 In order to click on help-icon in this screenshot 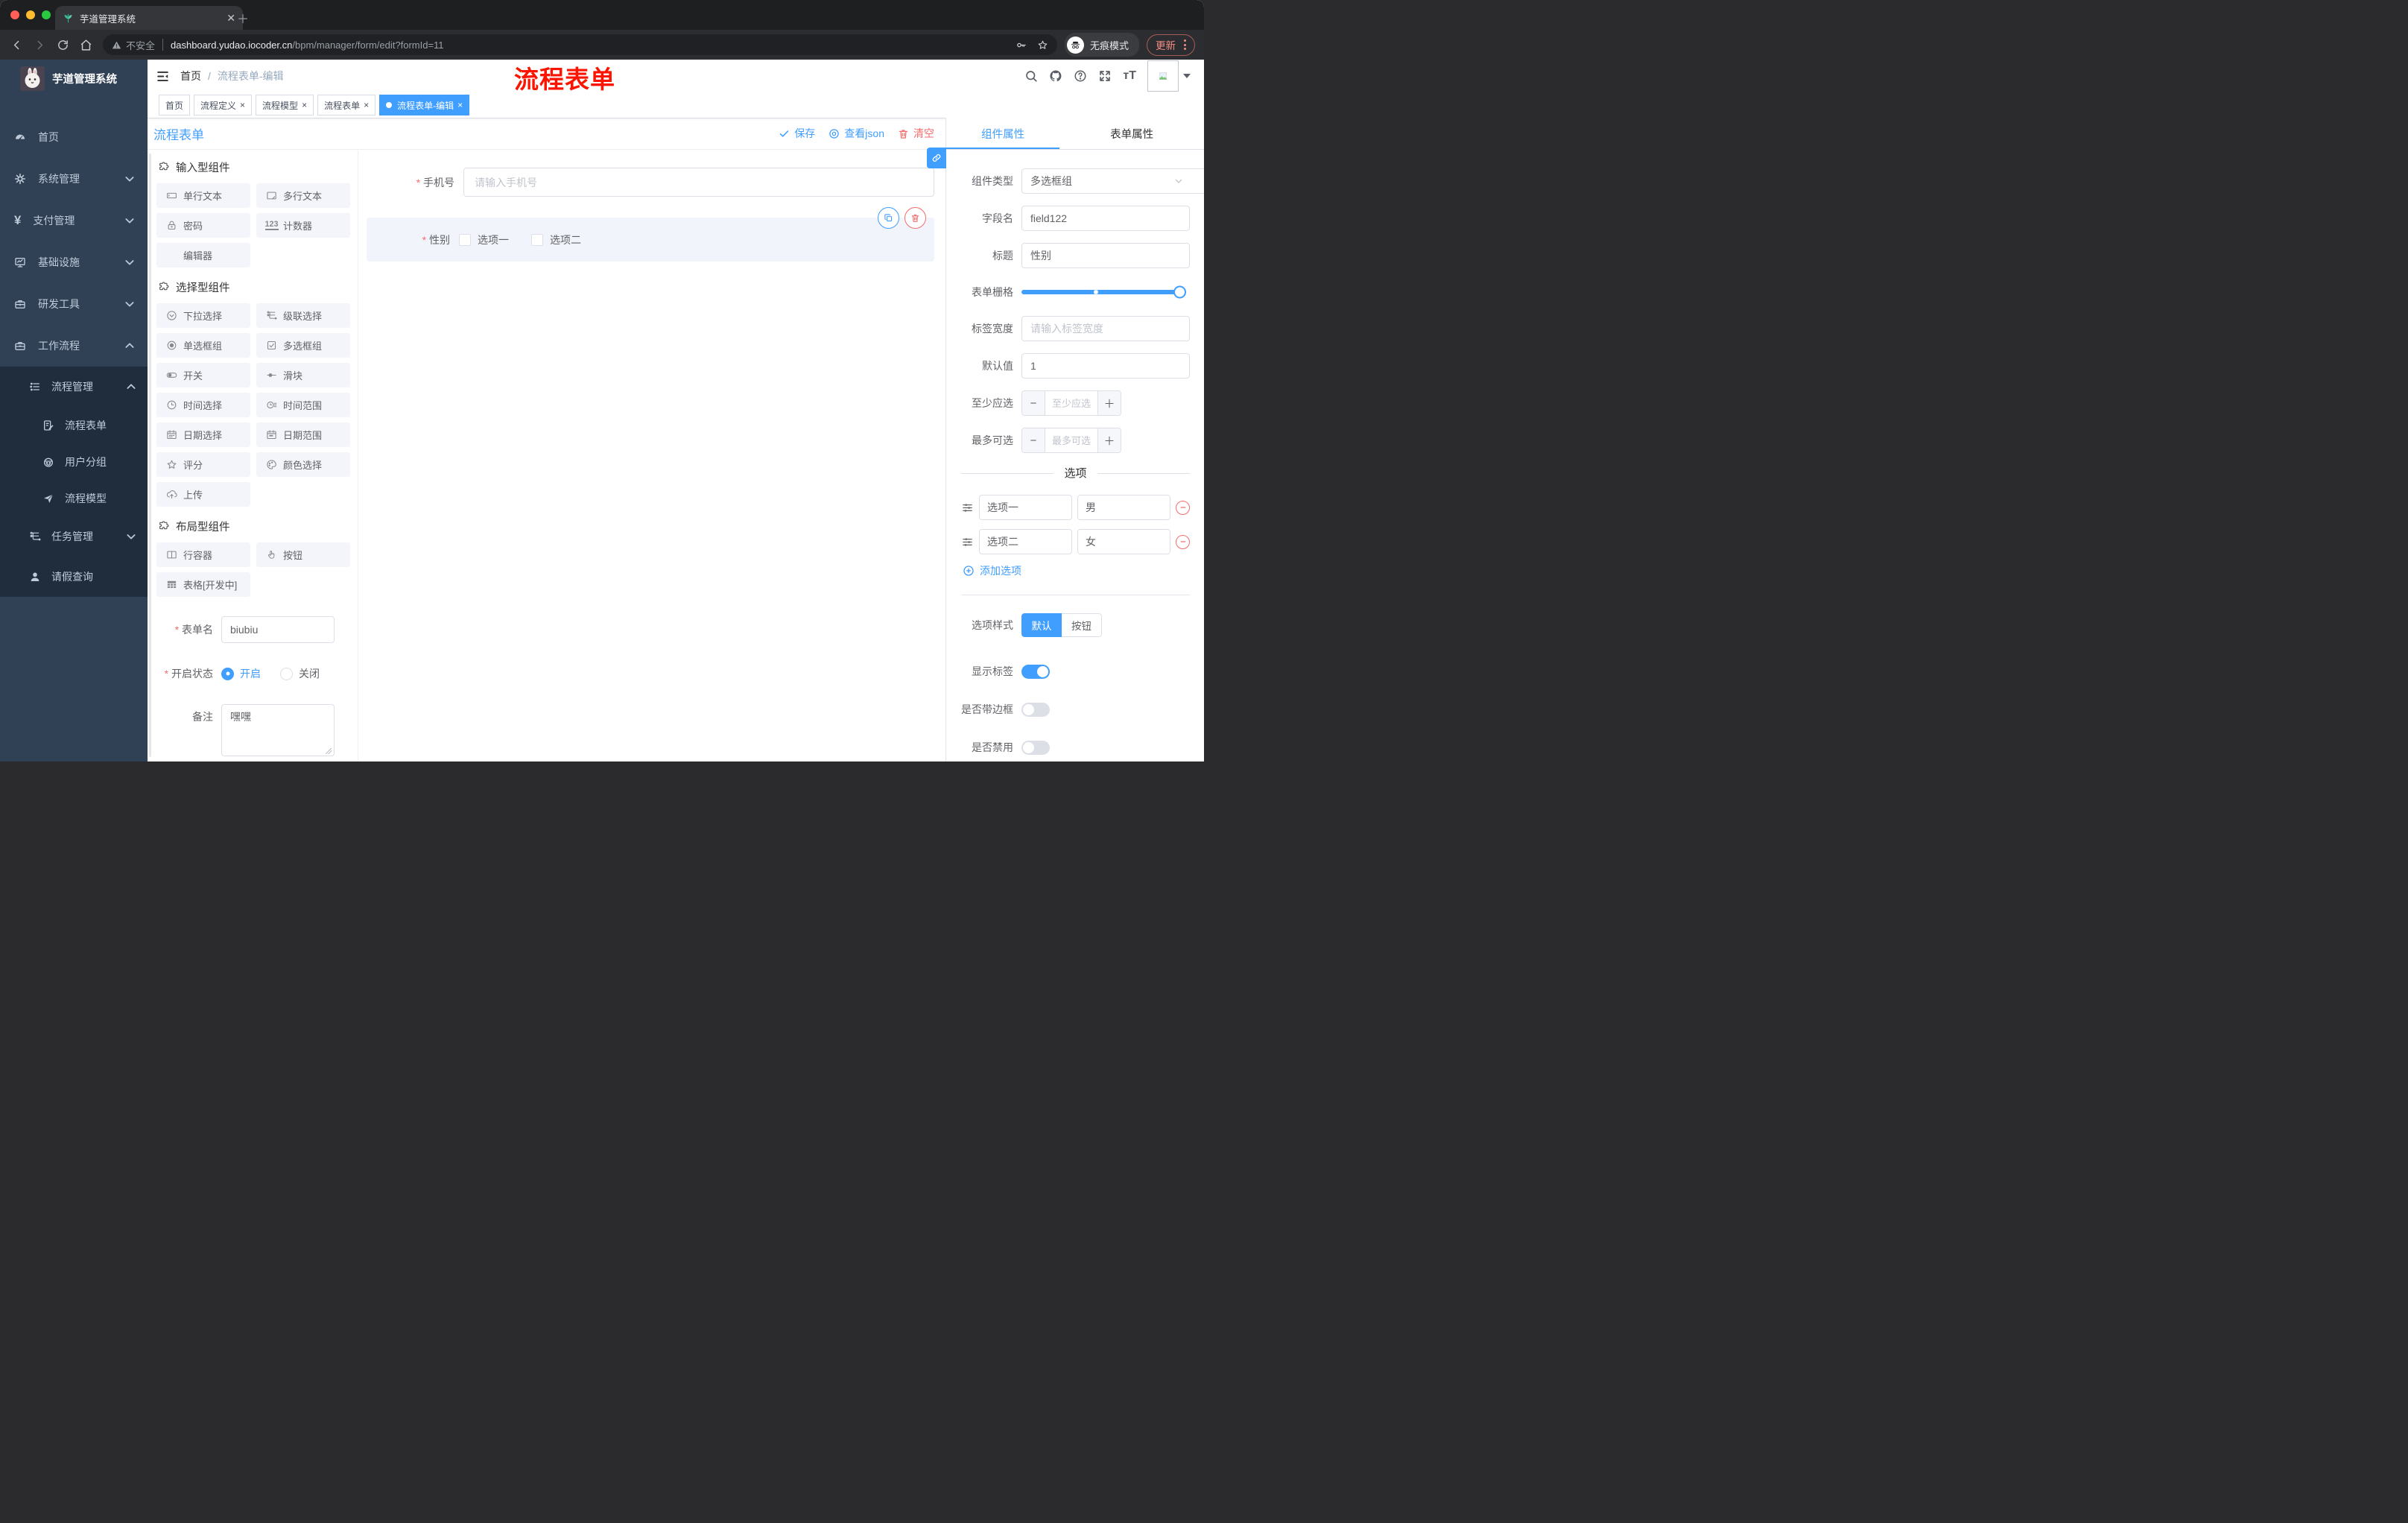, I will do `click(1080, 76)`.